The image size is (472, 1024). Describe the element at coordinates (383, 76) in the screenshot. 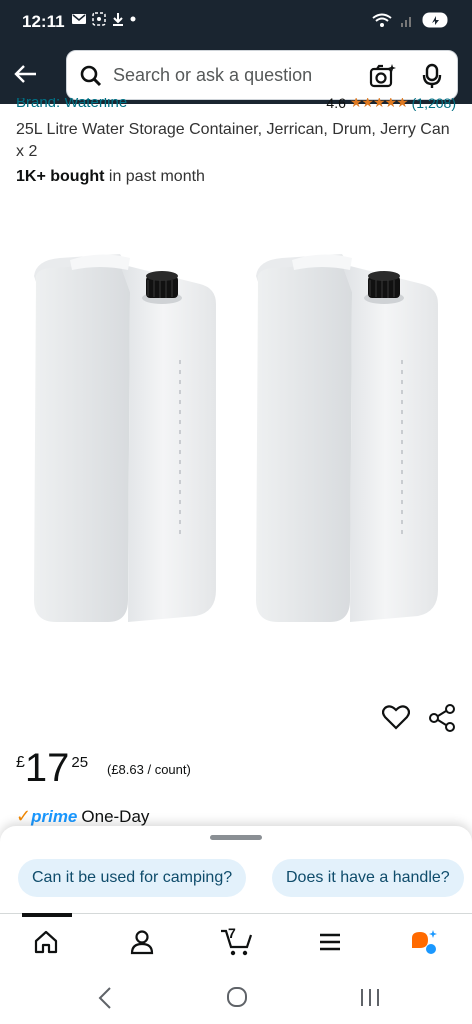

I see `camera-icon` at that location.